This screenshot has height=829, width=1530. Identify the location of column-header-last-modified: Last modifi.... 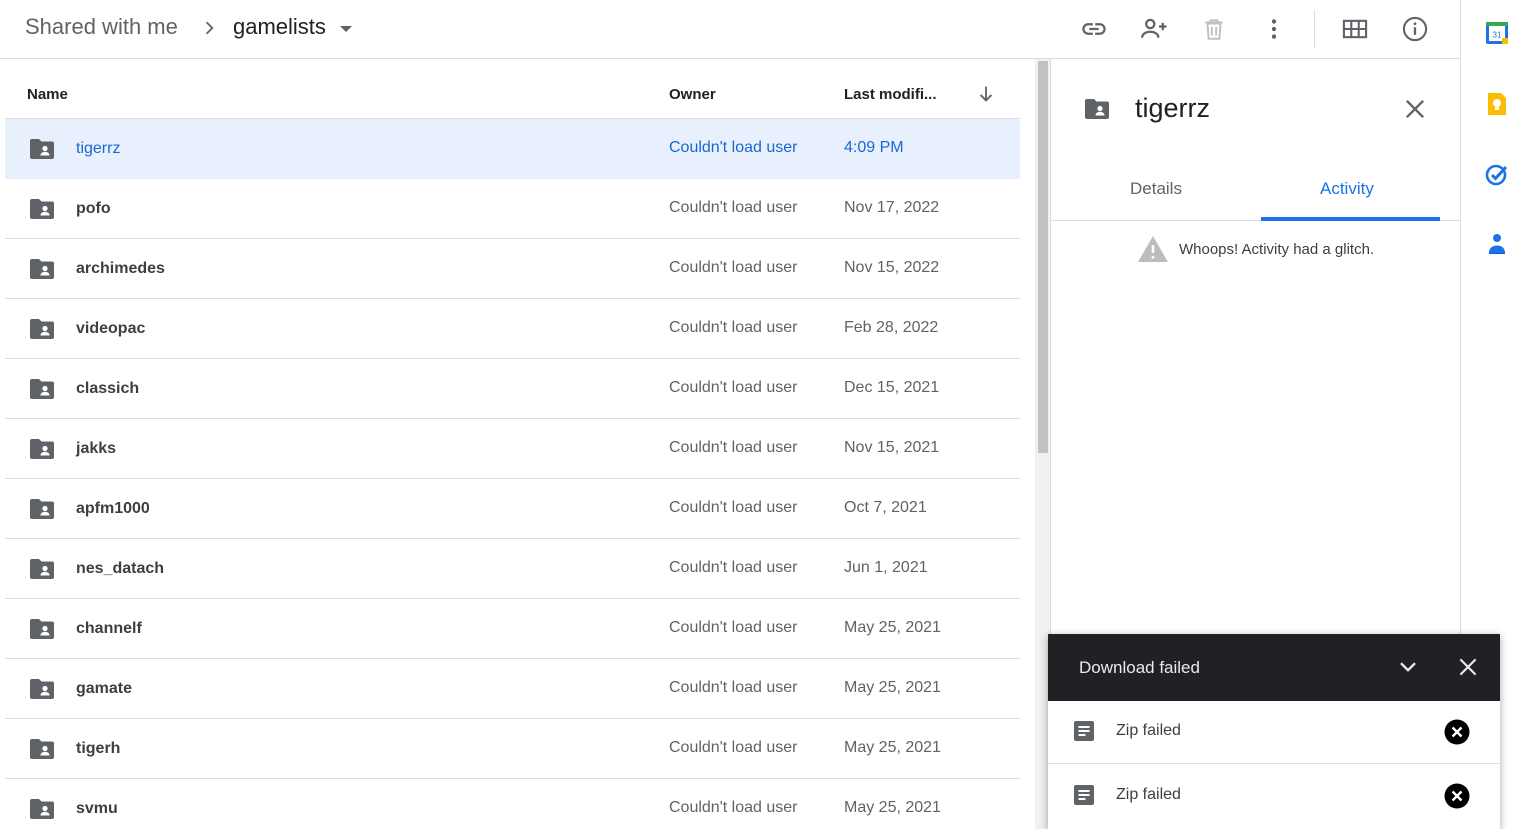
(890, 94).